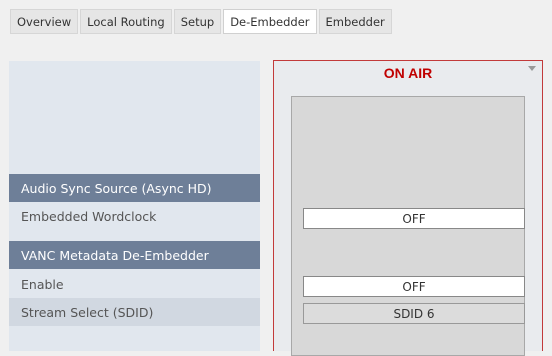 The image size is (552, 356). Describe the element at coordinates (414, 313) in the screenshot. I see `stream-select-field: SDID 6` at that location.